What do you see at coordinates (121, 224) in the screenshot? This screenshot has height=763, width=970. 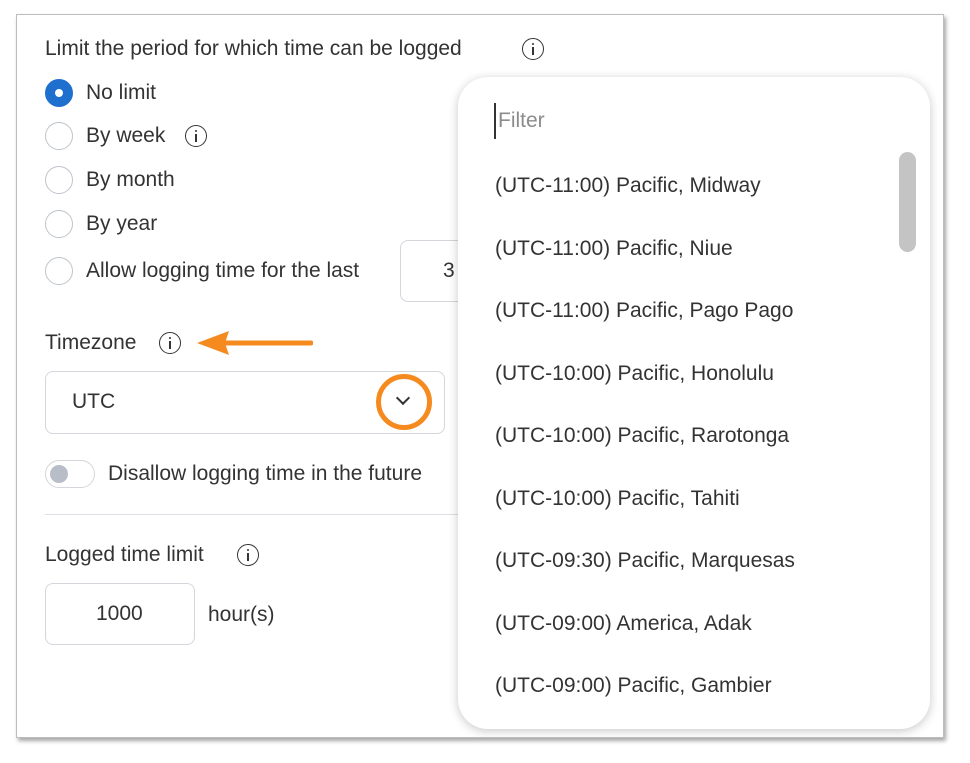 I see `radio-by-year-label: By year` at bounding box center [121, 224].